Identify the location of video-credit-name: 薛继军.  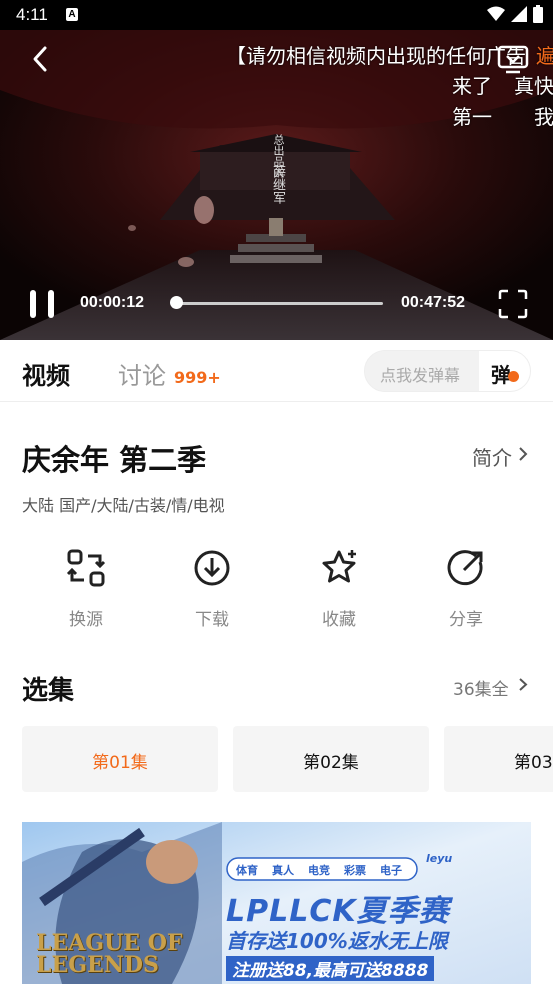
(277, 184).